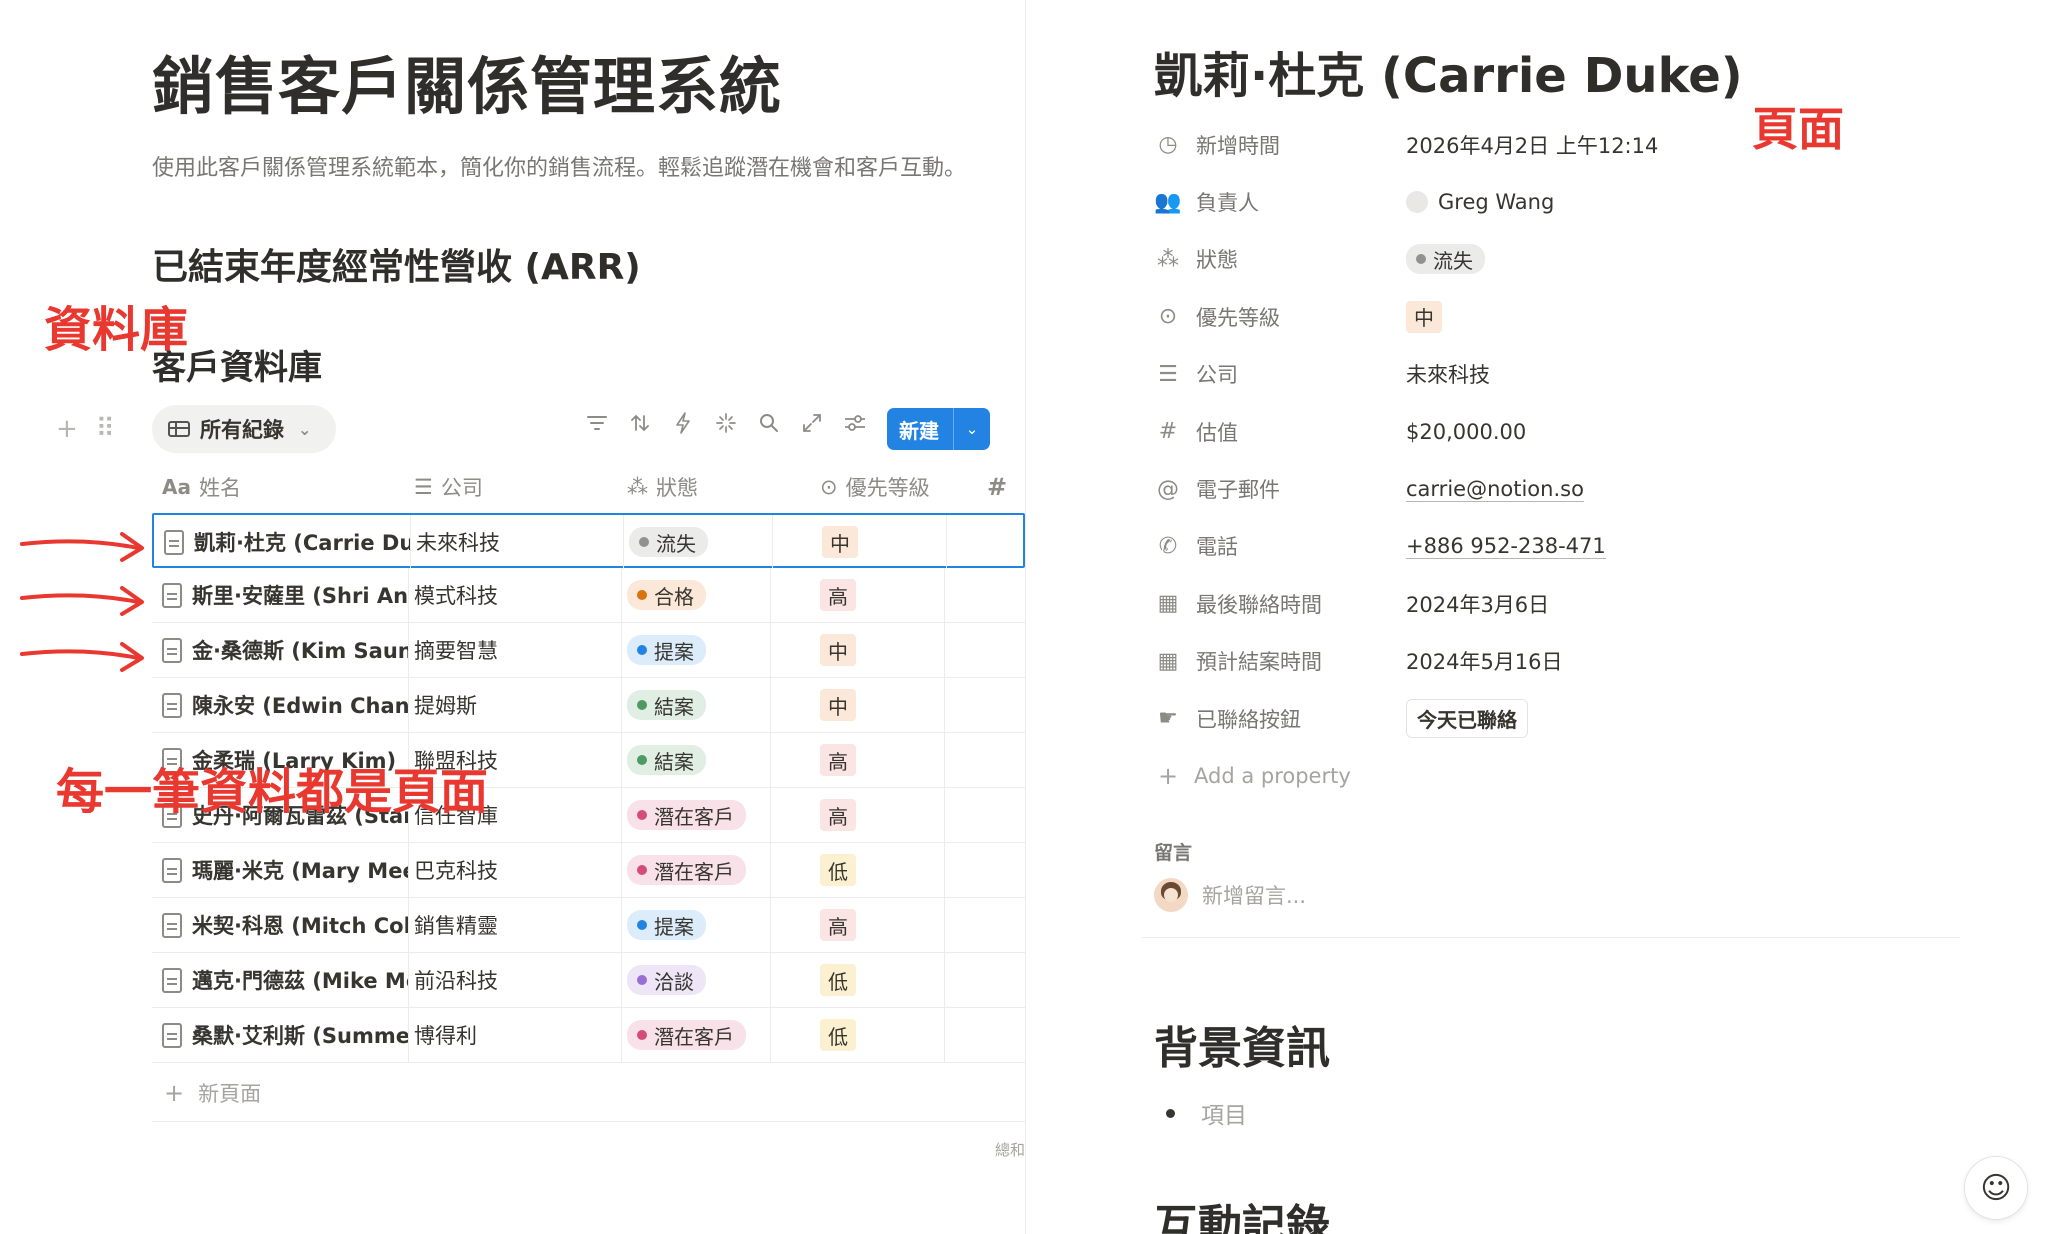 The image size is (2048, 1234). I want to click on cell-company: 博得利, so click(514, 1035).